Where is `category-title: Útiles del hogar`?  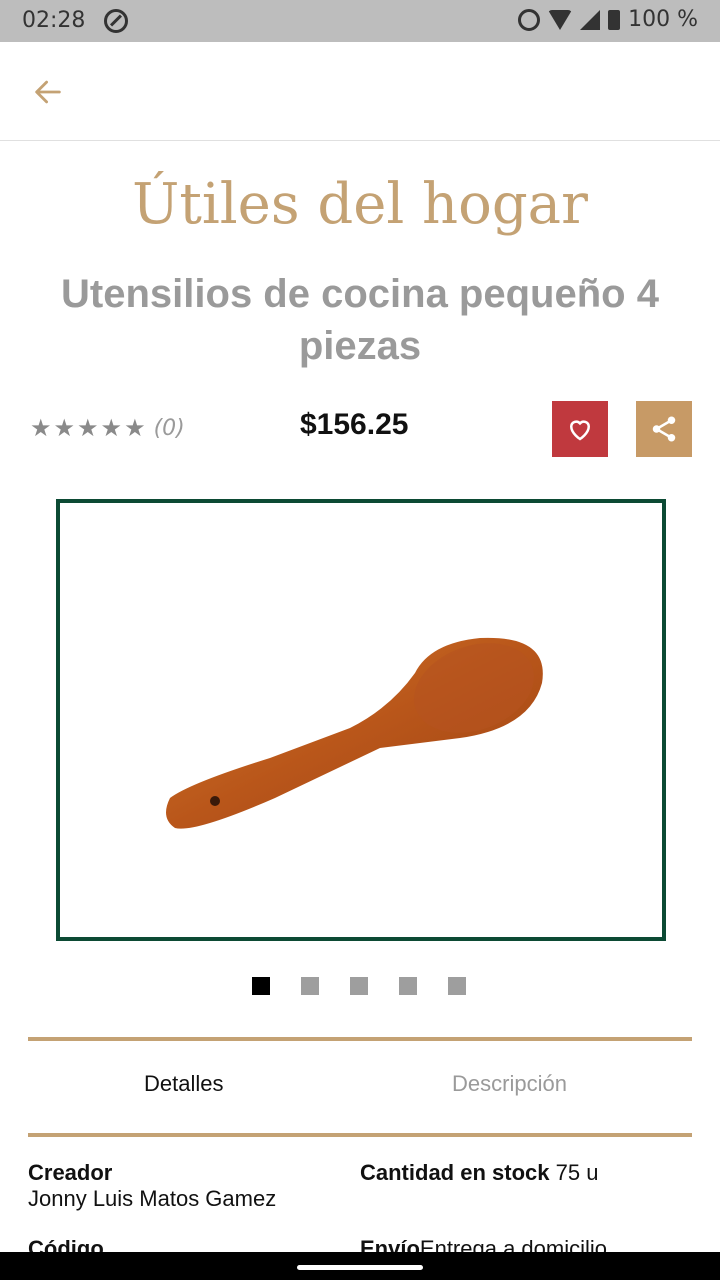 category-title: Útiles del hogar is located at coordinates (360, 204).